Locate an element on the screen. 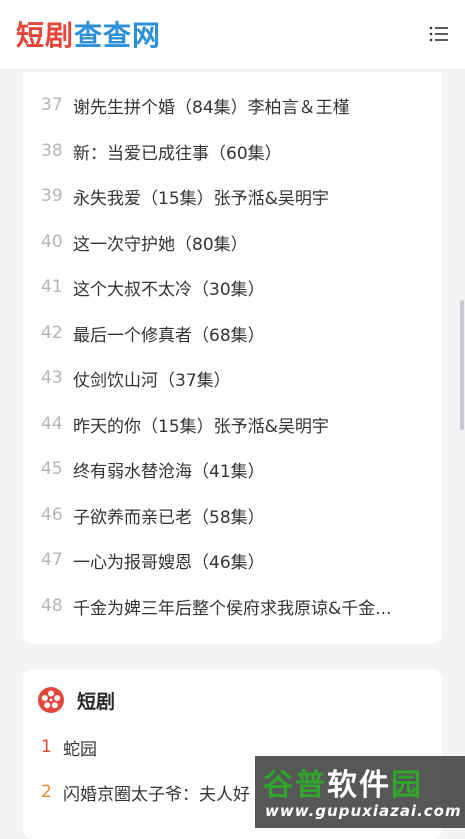 The image size is (465, 839). list-item: 38 新：当爱已成往事（60集） is located at coordinates (232, 151).